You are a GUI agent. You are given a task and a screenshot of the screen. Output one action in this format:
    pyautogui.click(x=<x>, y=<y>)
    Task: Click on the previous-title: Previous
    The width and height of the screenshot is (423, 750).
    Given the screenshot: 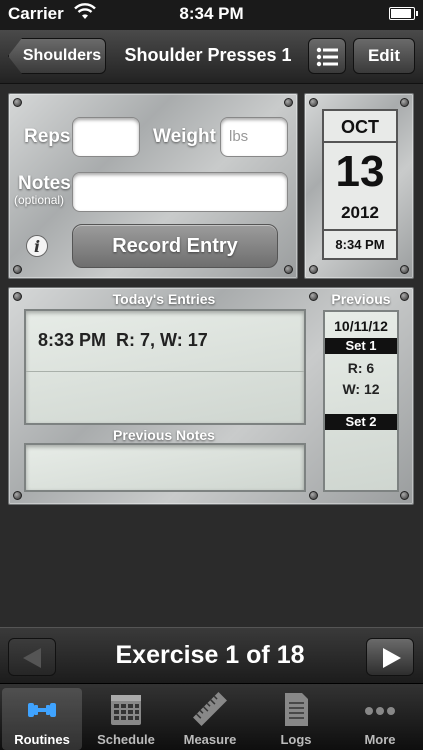 What is the action you would take?
    pyautogui.click(x=361, y=299)
    